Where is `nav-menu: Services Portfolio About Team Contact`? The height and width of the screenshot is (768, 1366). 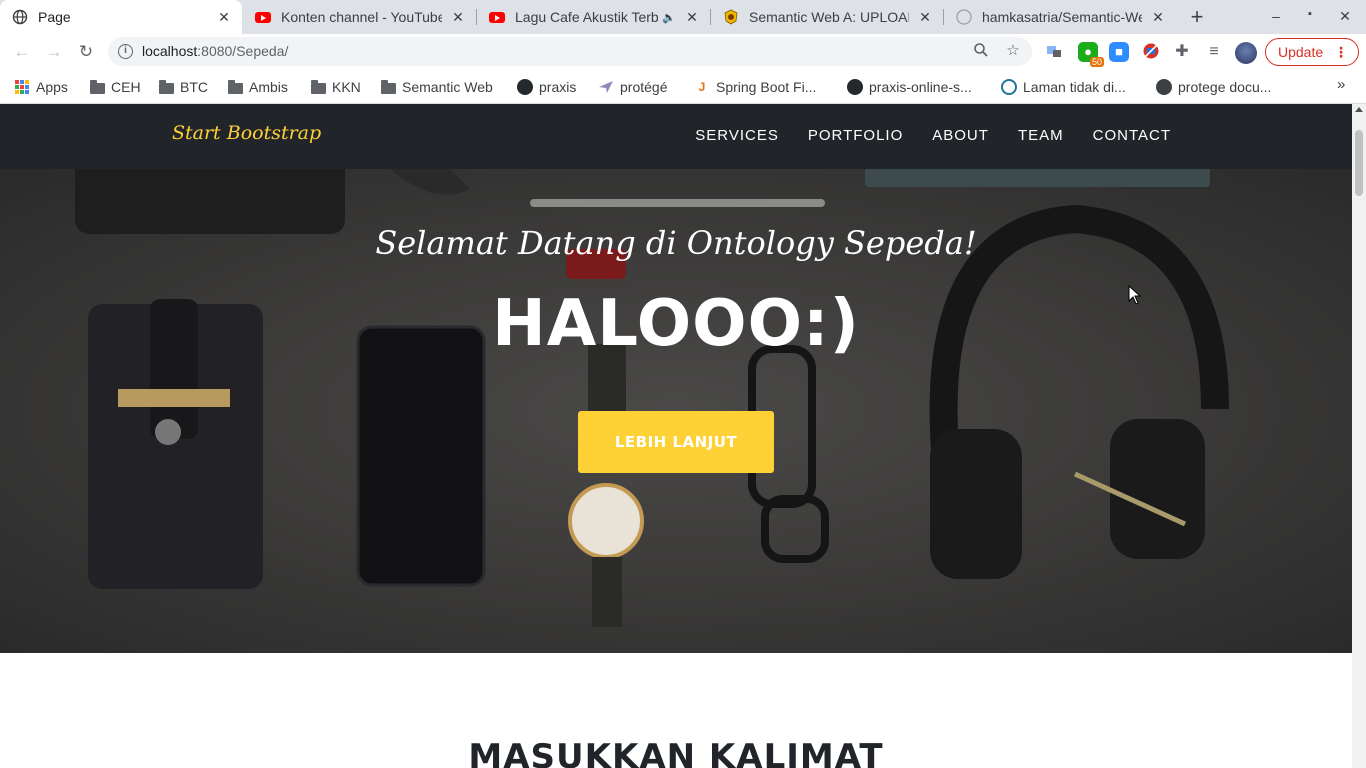 nav-menu: Services Portfolio About Team Contact is located at coordinates (933, 135).